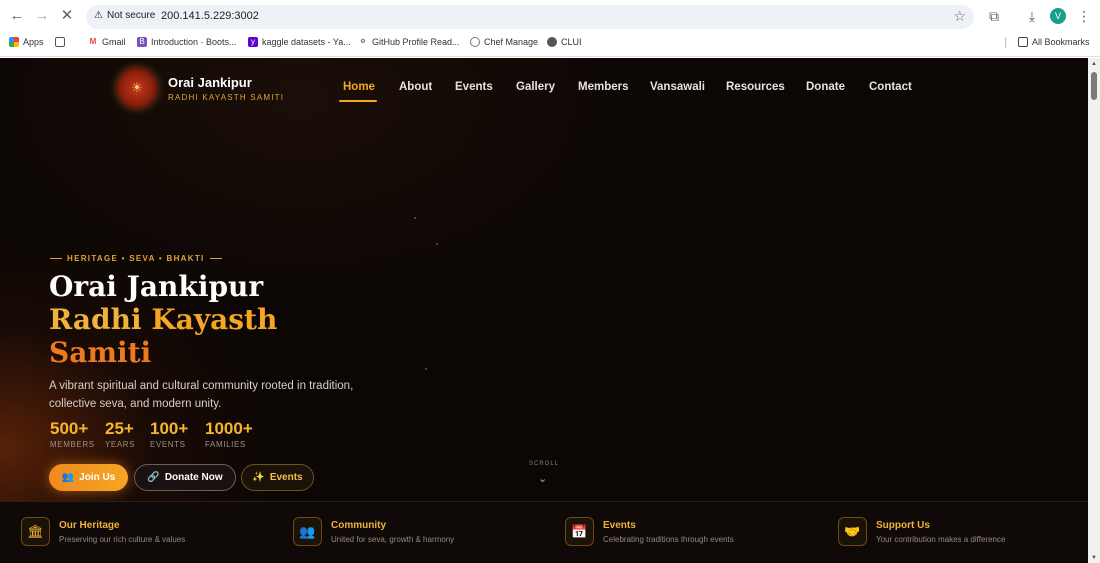 Image resolution: width=1100 pixels, height=563 pixels. I want to click on github-readme-icon: ⚙, so click(363, 42).